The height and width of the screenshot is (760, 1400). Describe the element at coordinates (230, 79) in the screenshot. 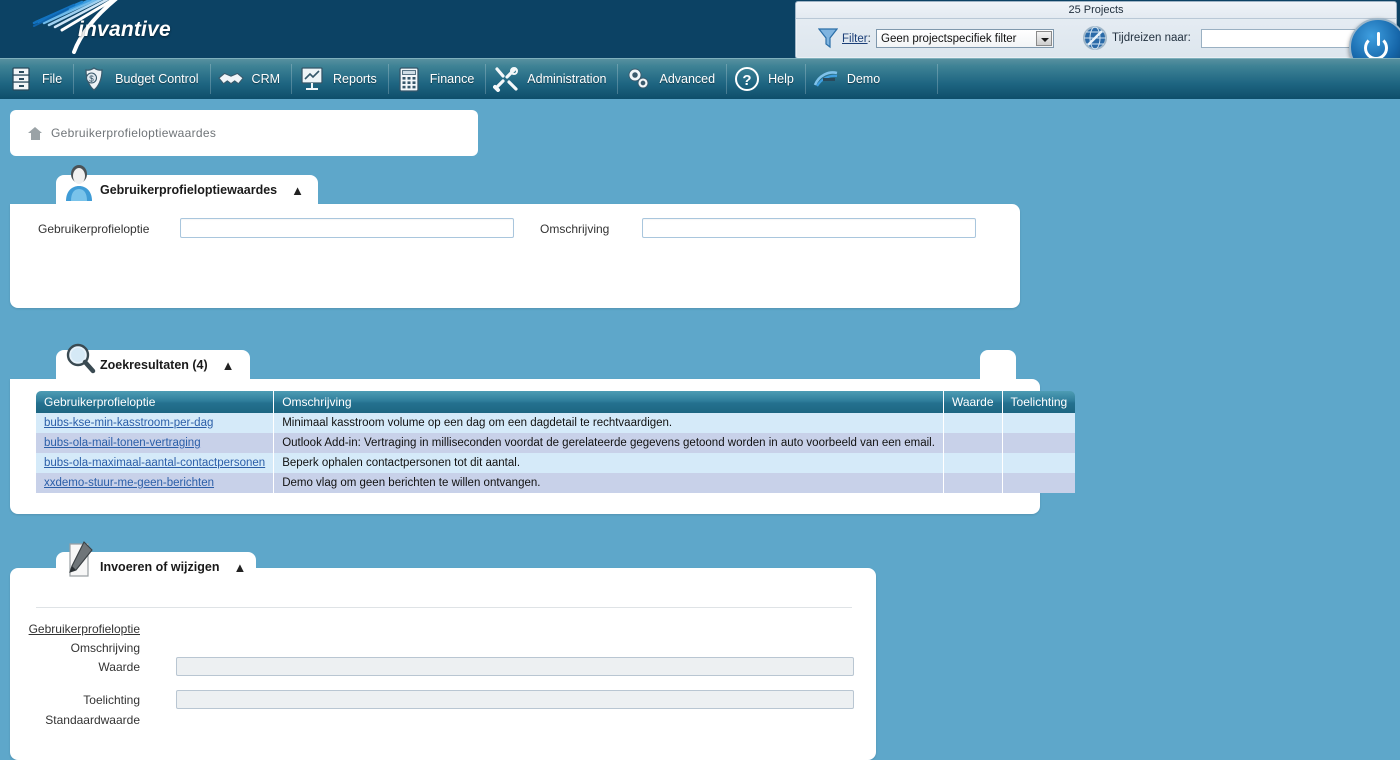

I see `handshake-icon` at that location.